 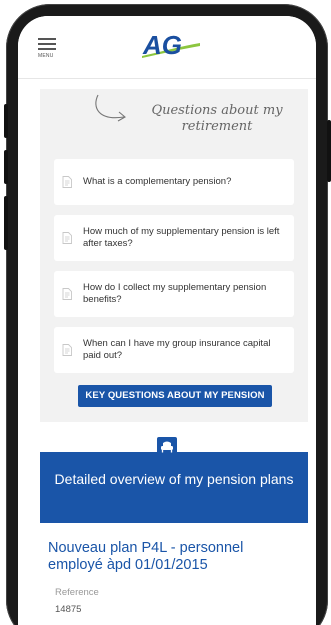 I want to click on ag-logo: AG, so click(x=171, y=48).